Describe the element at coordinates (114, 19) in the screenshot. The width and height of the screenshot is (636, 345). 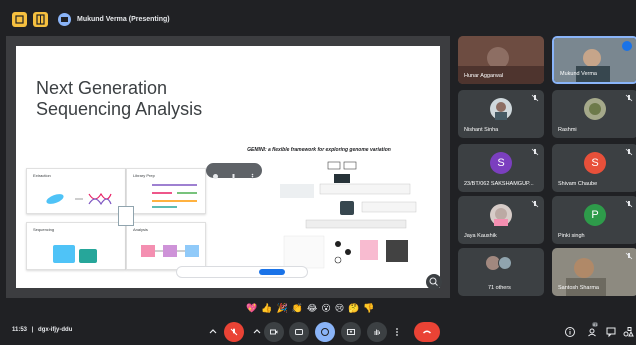
I see `presenting-indicator: Mukund Verma (Presenting)` at that location.